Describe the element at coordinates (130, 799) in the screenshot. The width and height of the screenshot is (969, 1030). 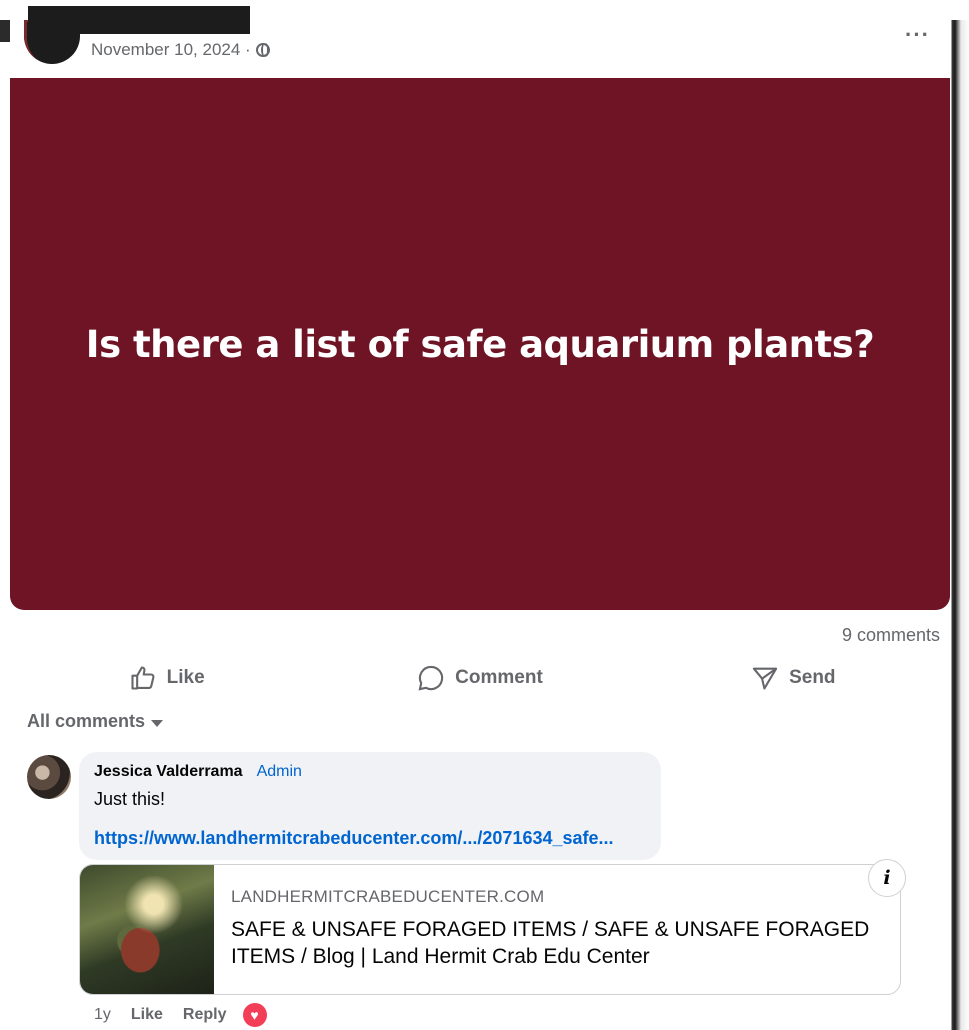
I see `comment-text: Just this!` at that location.